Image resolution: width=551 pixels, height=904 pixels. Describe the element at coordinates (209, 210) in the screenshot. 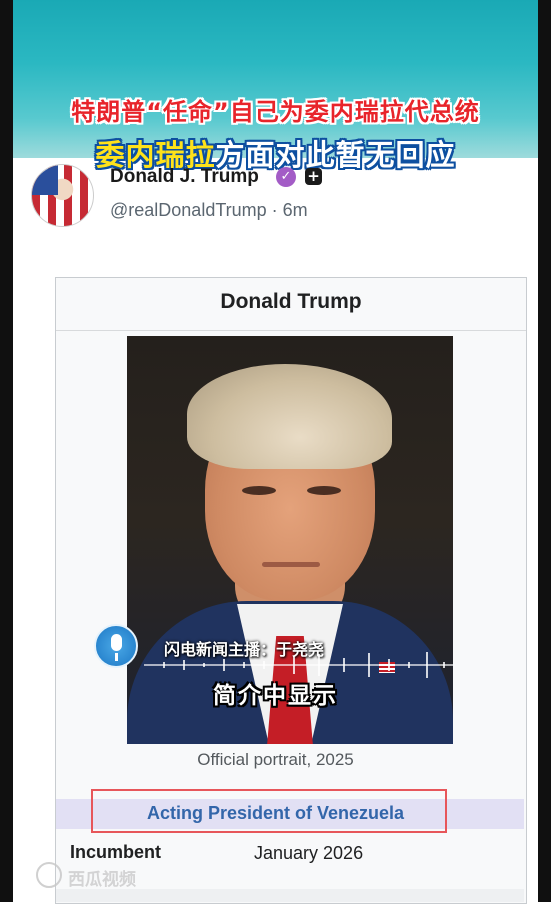

I see `handle-and-timestamp: @realDonaldTrump · 6m` at that location.